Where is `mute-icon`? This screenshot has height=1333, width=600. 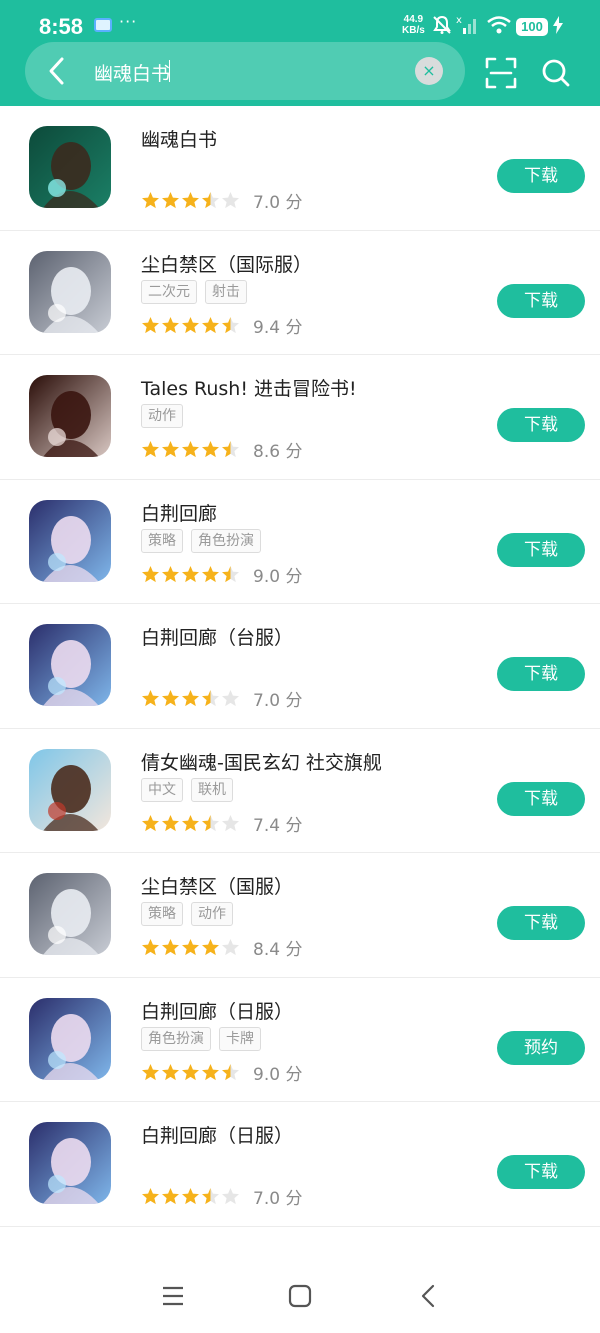
mute-icon is located at coordinates (442, 24).